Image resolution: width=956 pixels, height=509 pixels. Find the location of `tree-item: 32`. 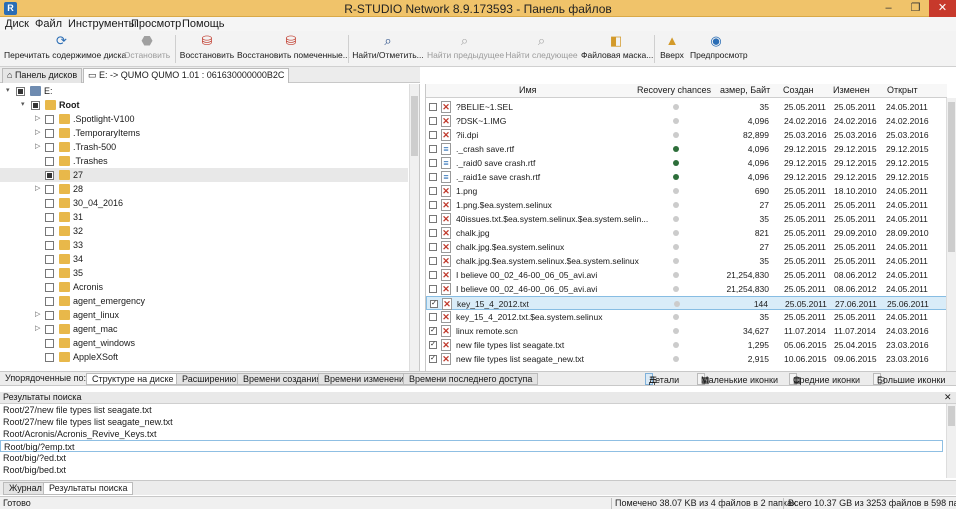

tree-item: 32 is located at coordinates (204, 231).